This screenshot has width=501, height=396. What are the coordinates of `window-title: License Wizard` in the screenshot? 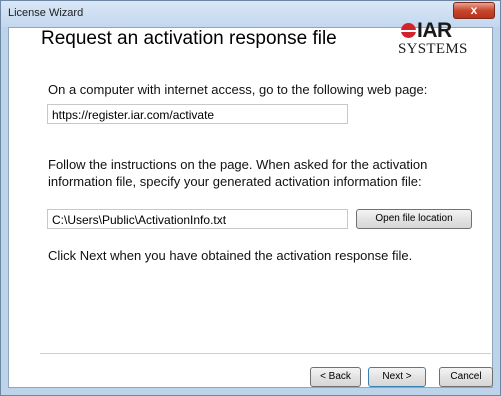 It's located at (46, 13).